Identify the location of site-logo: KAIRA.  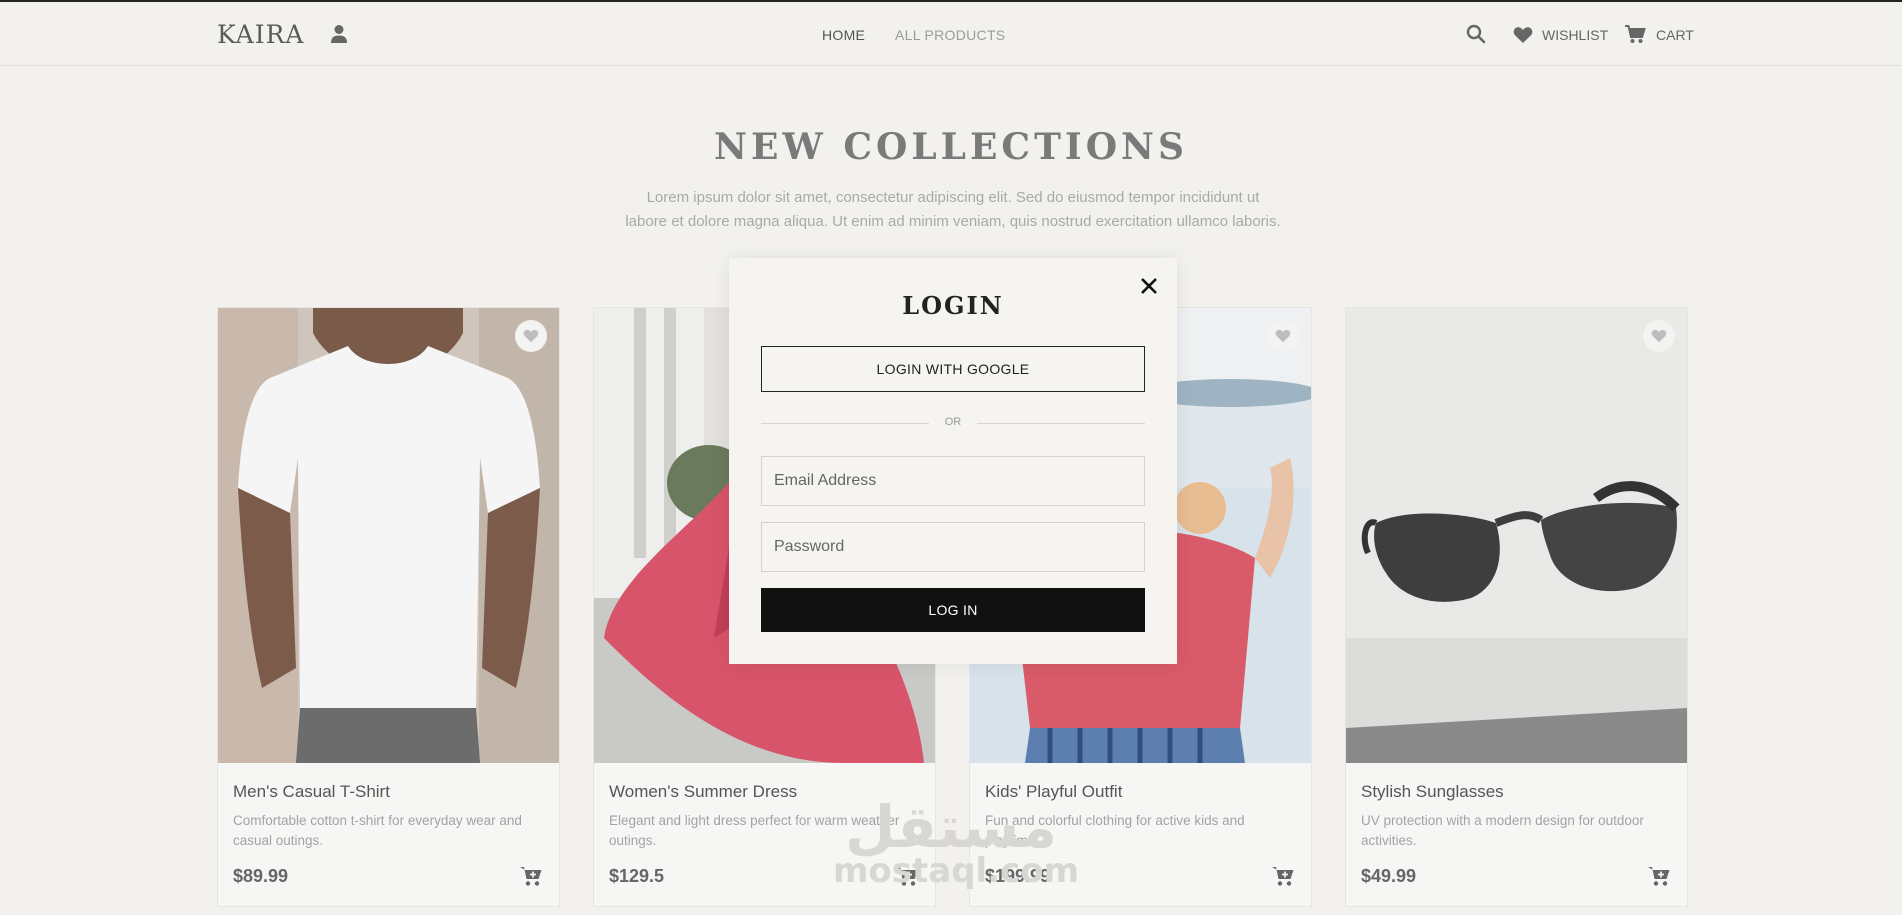
(260, 34).